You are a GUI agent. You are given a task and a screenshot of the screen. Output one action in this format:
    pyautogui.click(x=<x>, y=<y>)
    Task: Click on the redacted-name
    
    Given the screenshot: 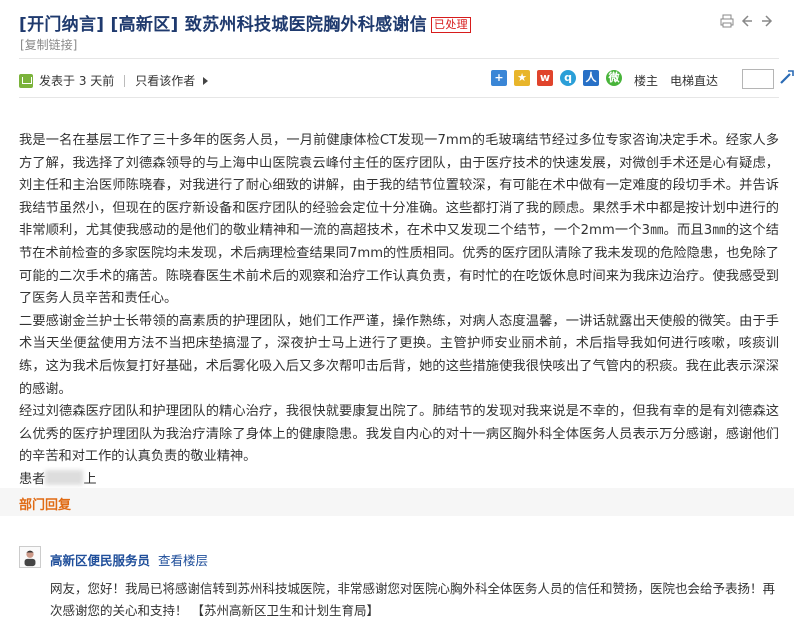 What is the action you would take?
    pyautogui.click(x=64, y=477)
    